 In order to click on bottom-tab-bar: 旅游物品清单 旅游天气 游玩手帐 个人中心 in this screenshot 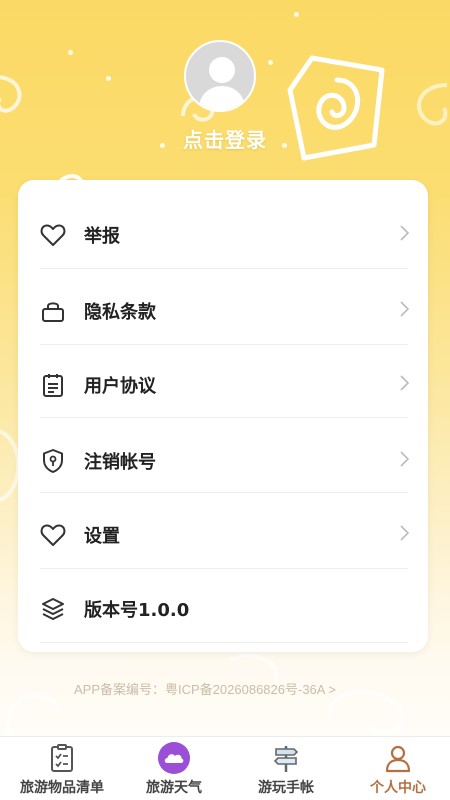, I will do `click(225, 768)`.